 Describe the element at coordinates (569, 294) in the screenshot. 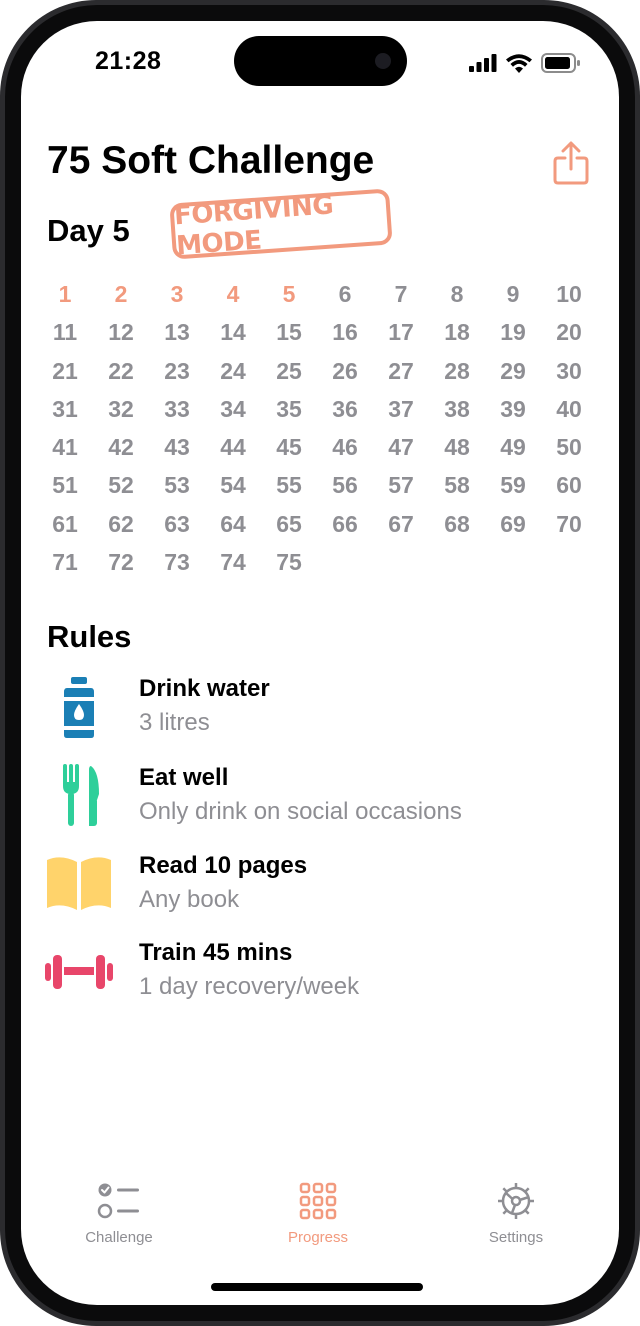

I see `day-cell: 10` at that location.